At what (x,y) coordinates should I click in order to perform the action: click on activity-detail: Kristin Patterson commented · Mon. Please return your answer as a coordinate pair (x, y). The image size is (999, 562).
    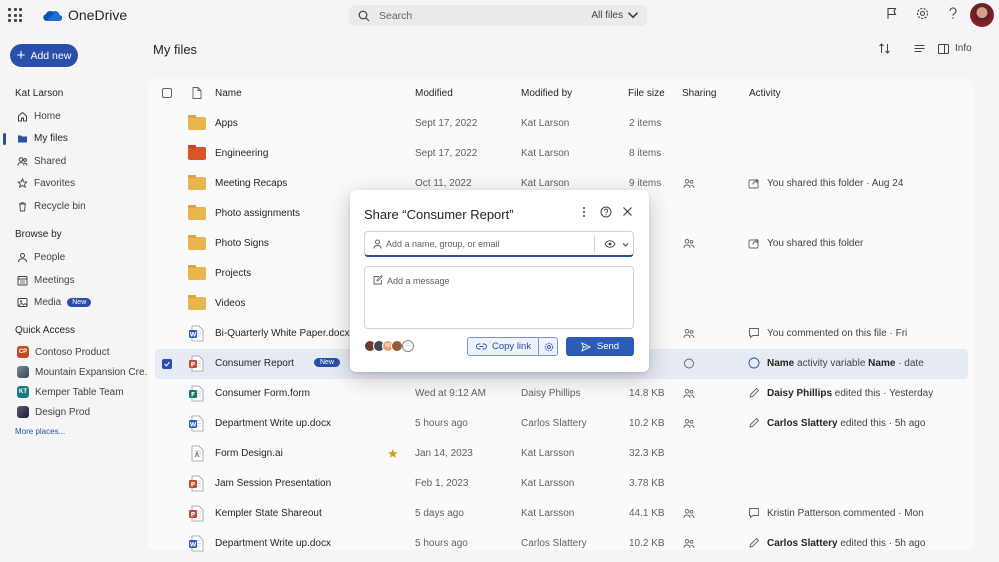
    Looking at the image, I should click on (845, 513).